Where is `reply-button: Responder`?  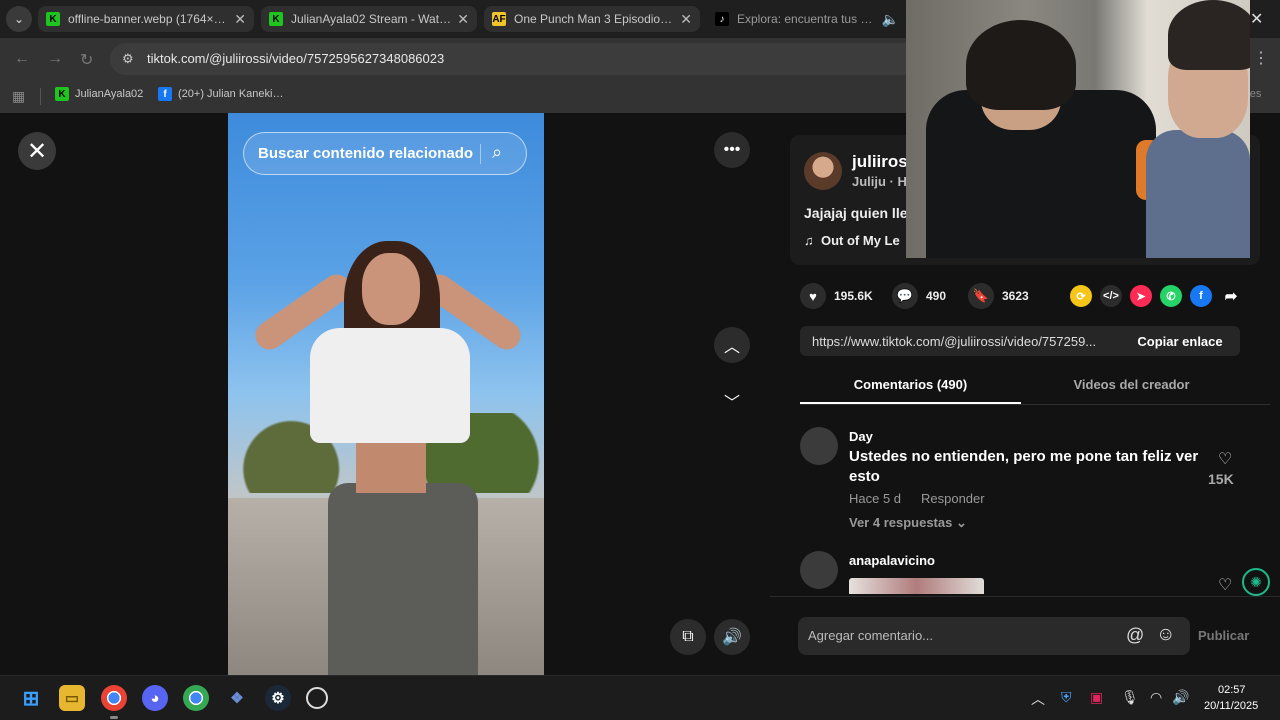
reply-button: Responder is located at coordinates (953, 498).